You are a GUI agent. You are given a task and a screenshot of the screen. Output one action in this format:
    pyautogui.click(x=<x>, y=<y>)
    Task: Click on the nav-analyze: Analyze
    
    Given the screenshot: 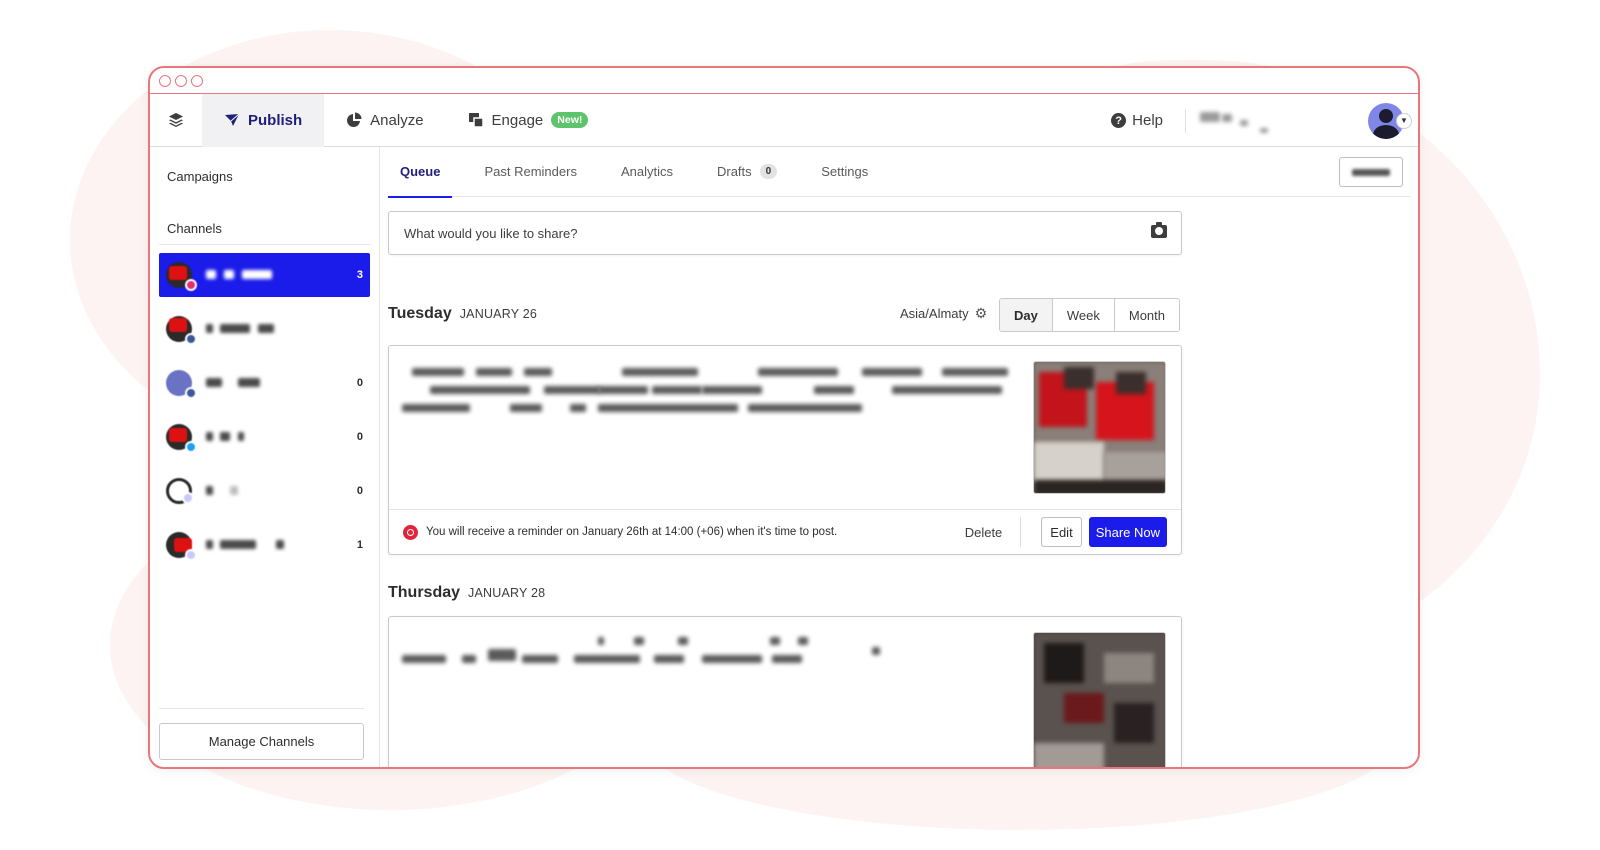 What is the action you would take?
    pyautogui.click(x=384, y=120)
    